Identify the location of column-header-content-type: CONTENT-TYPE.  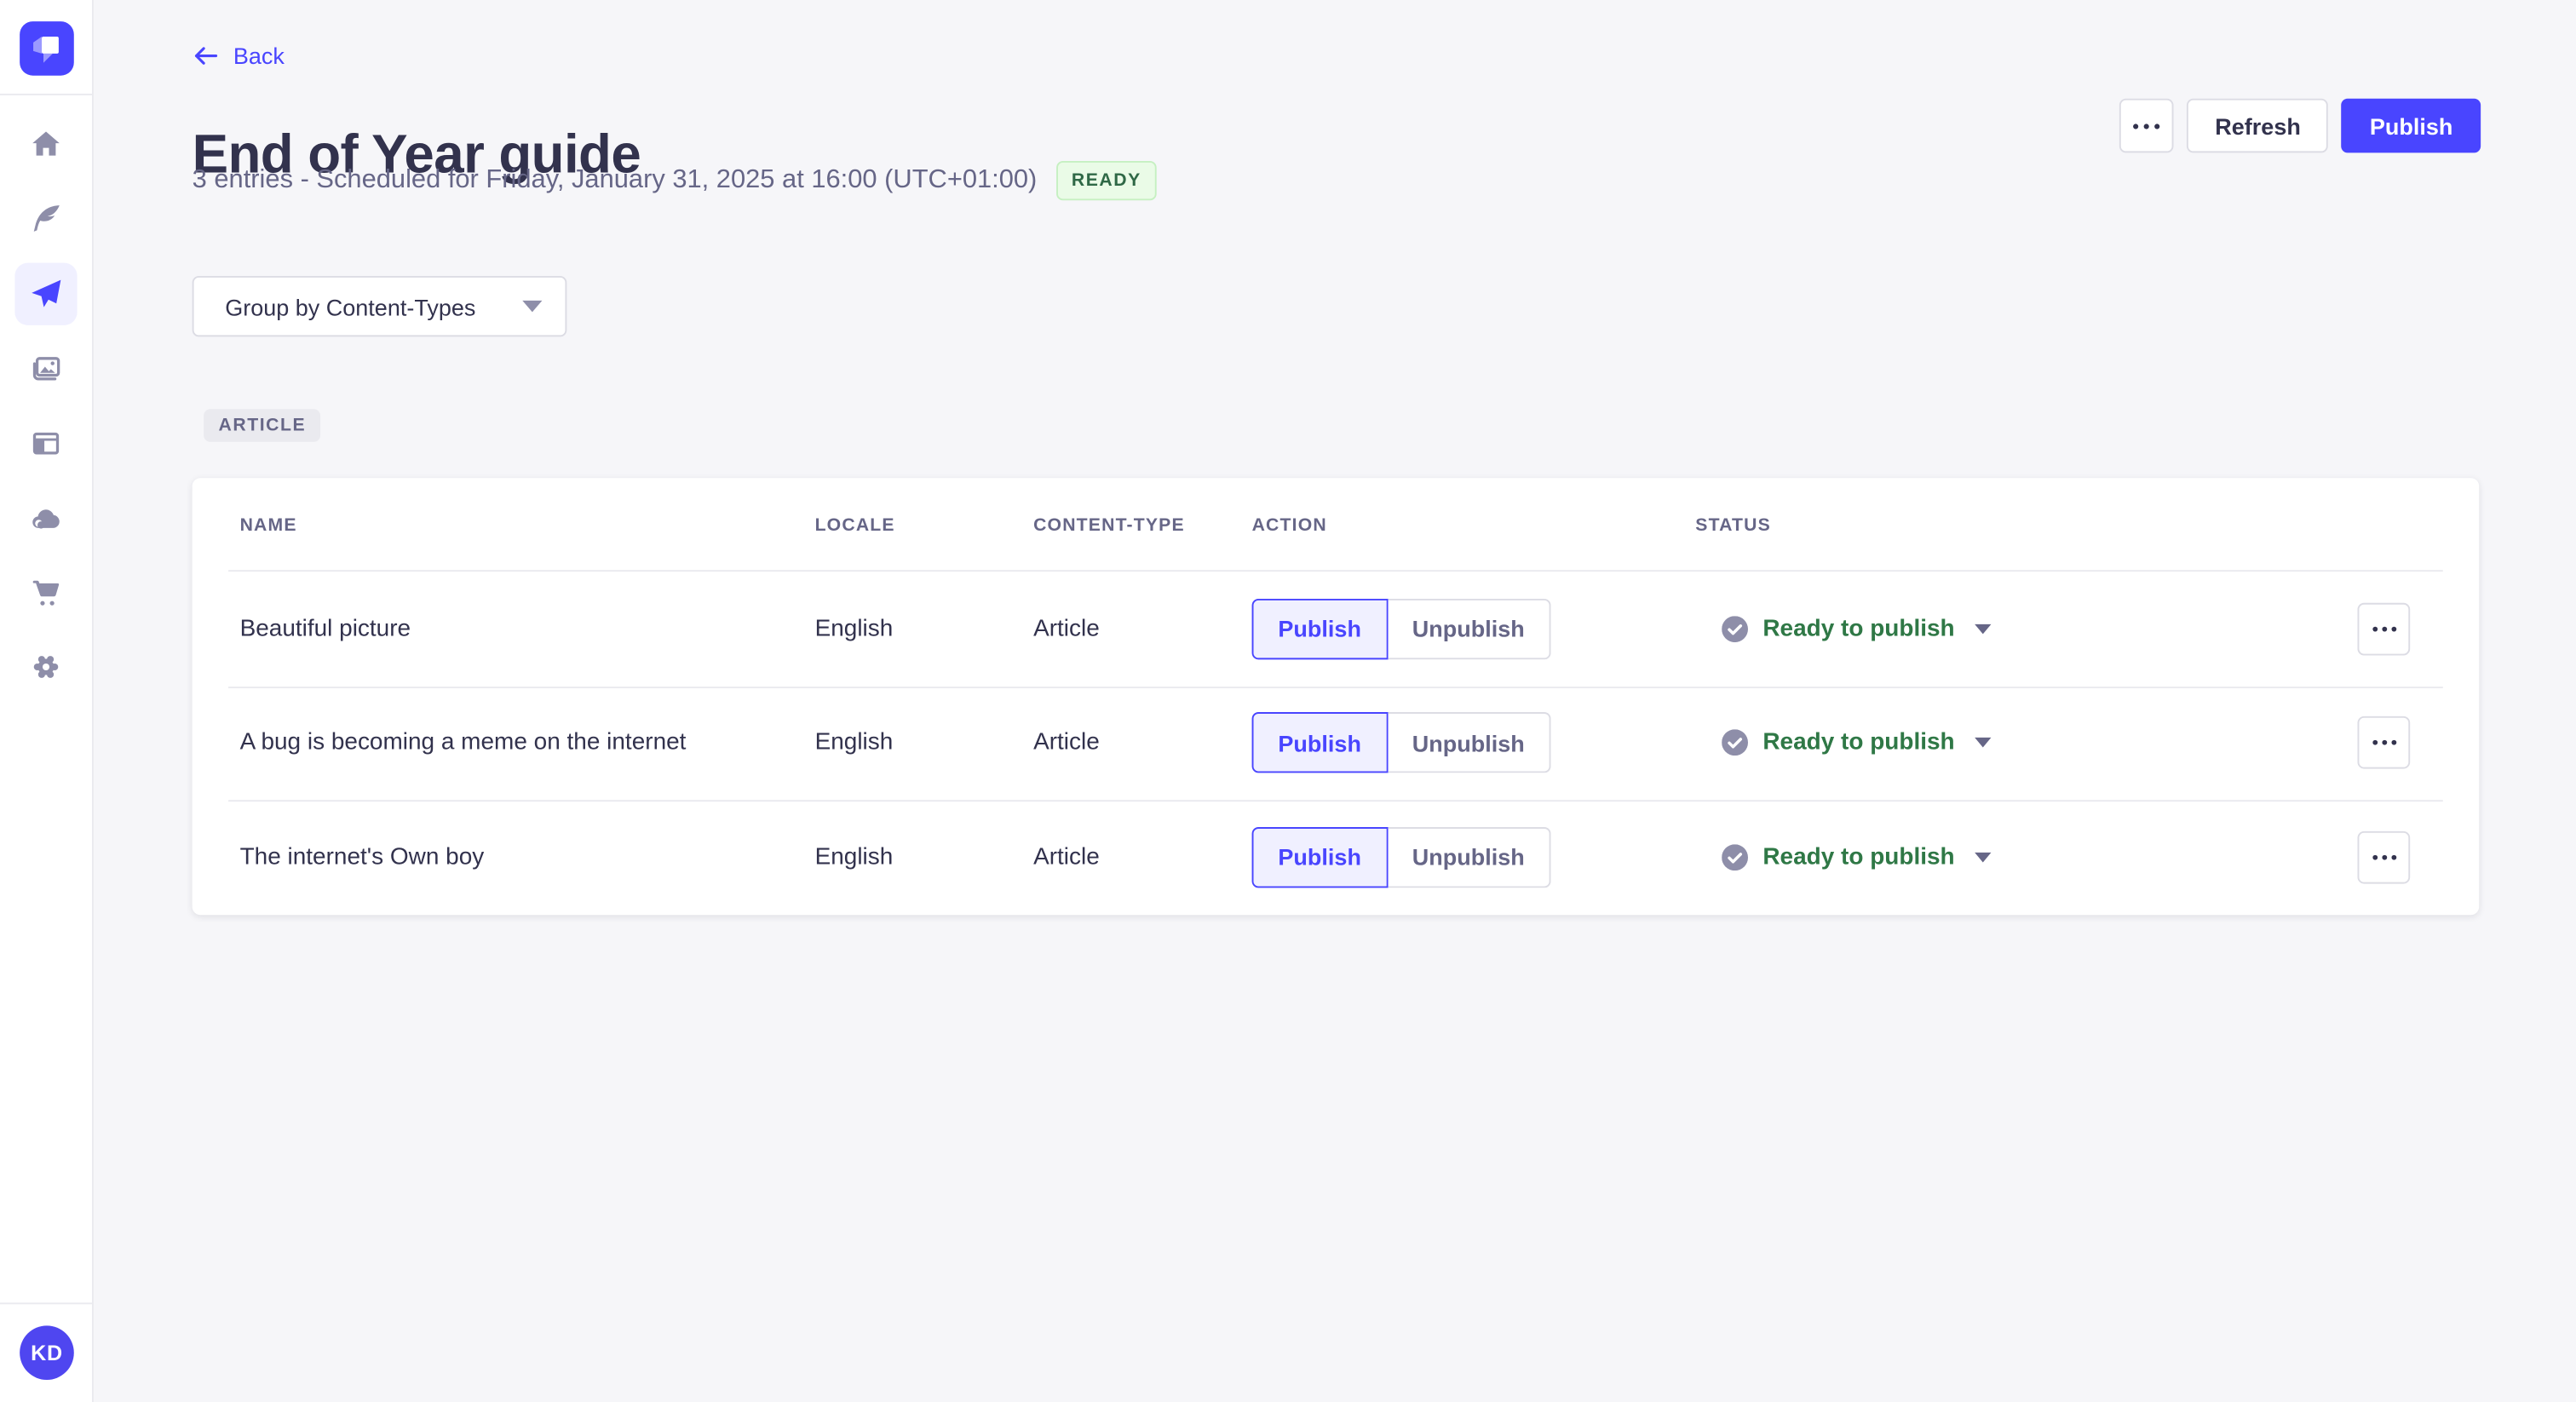
(1109, 524).